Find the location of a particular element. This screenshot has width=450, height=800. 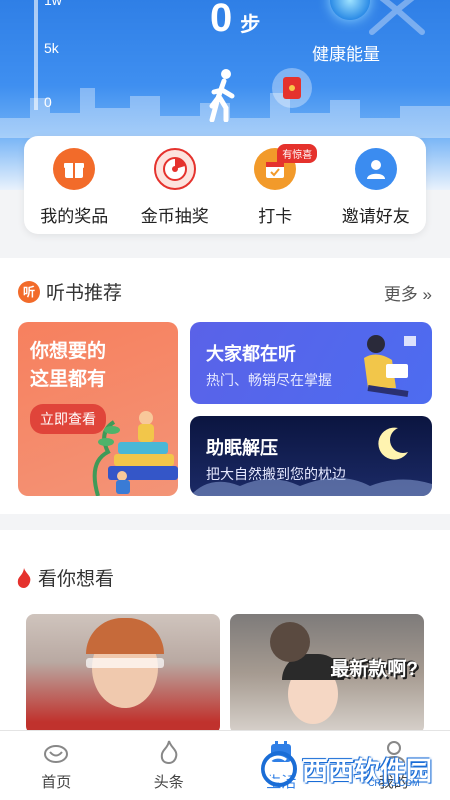

quick-action-my-prizes: 我的奖品 is located at coordinates (74, 187).